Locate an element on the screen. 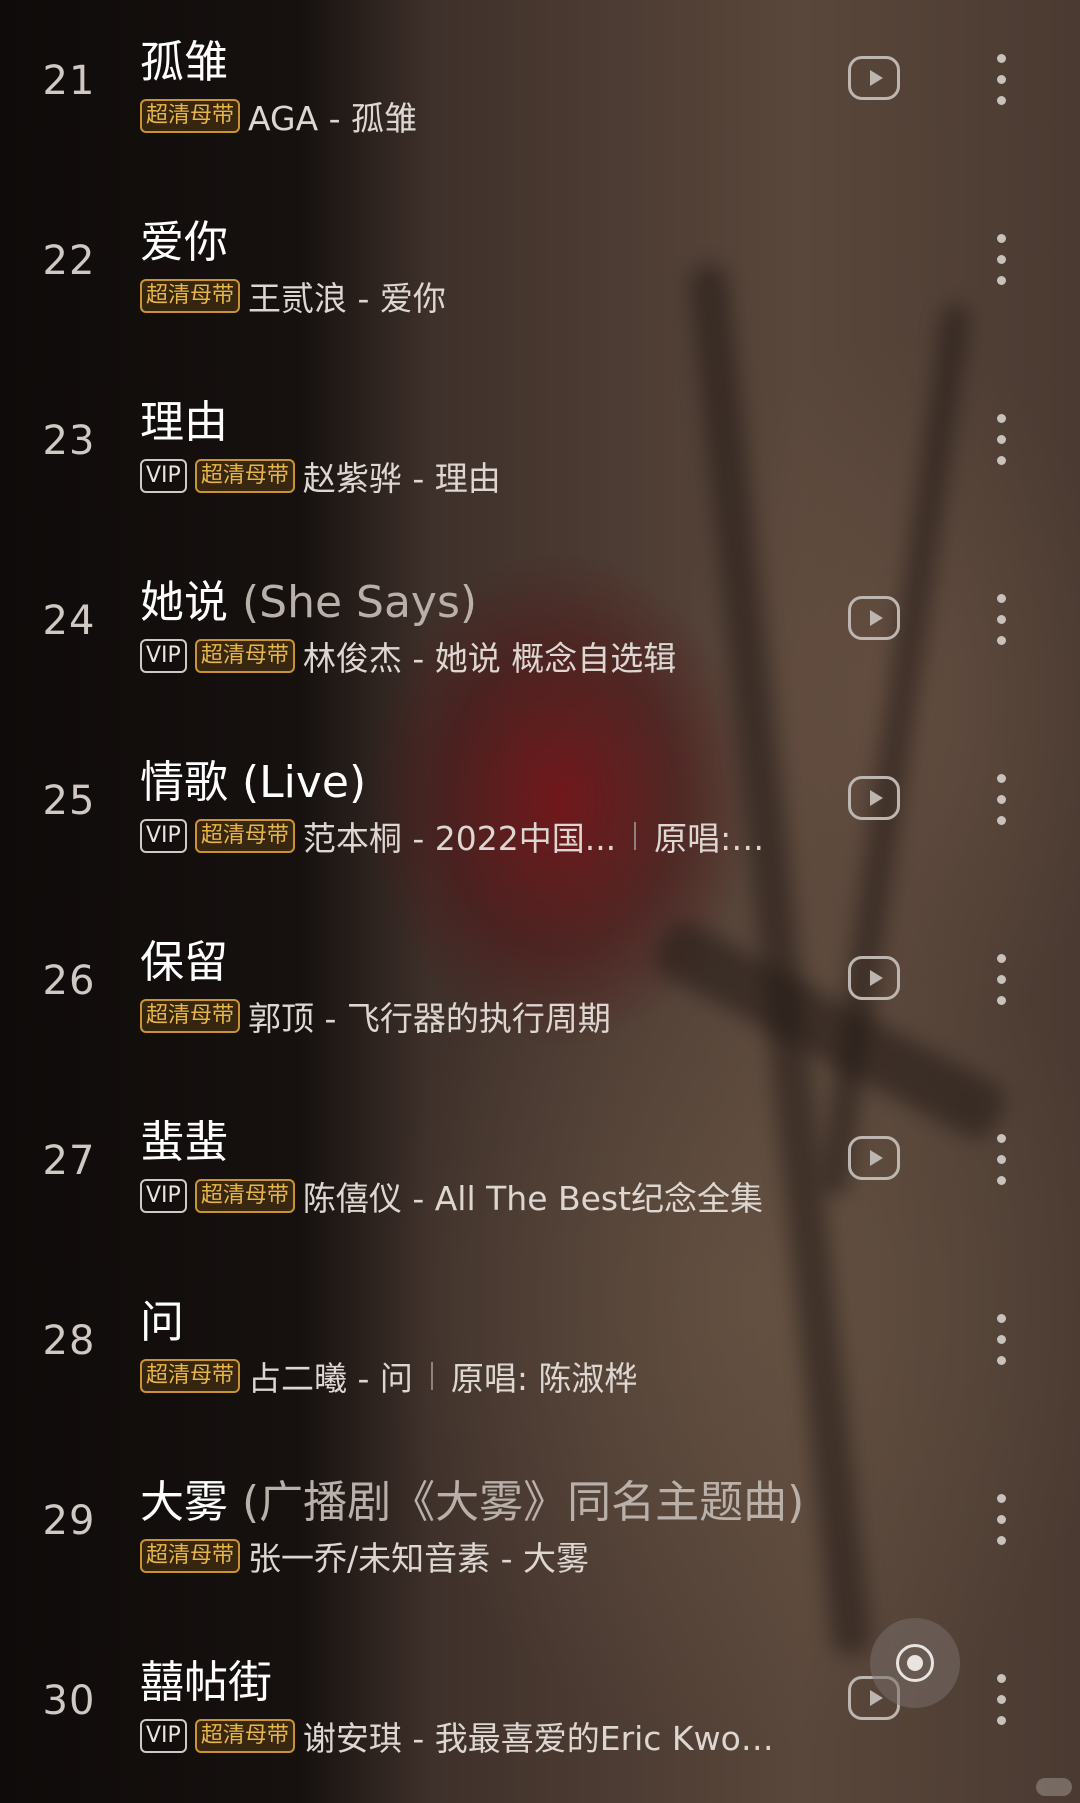 This screenshot has height=1803, width=1080. song-title: 孤雏 is located at coordinates (184, 58).